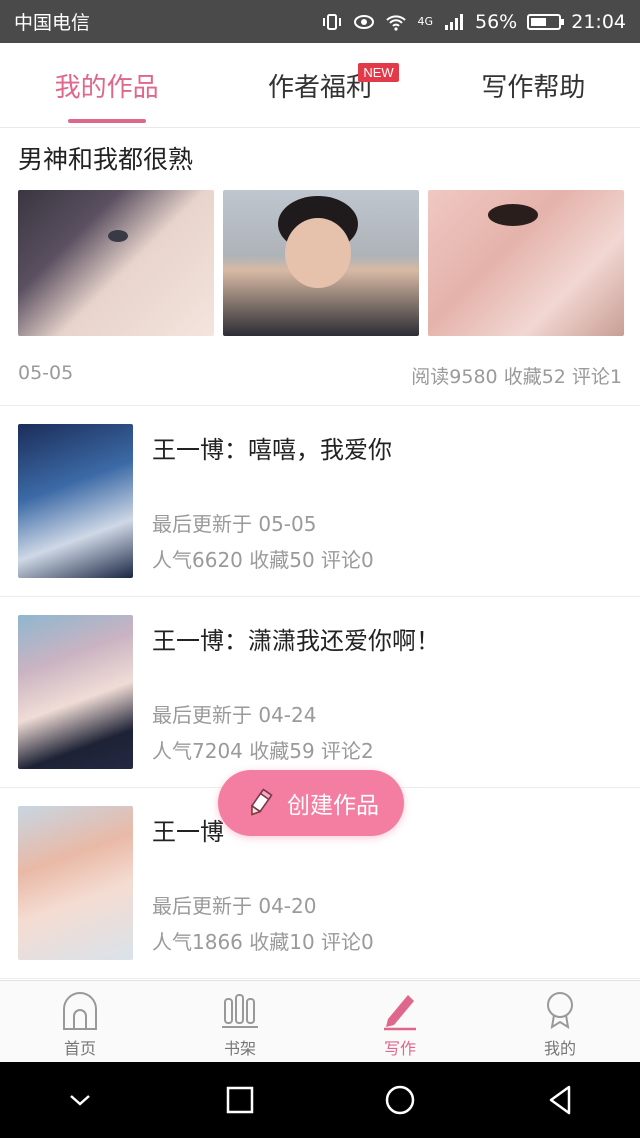 This screenshot has width=640, height=1138. What do you see at coordinates (560, 1011) in the screenshot?
I see `profile-icon` at bounding box center [560, 1011].